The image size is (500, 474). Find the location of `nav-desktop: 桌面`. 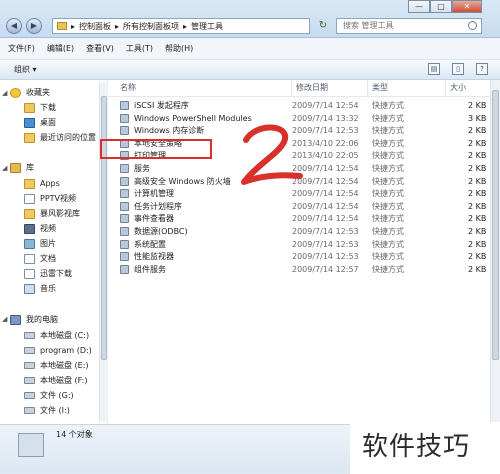

nav-desktop: 桌面 is located at coordinates (40, 122).